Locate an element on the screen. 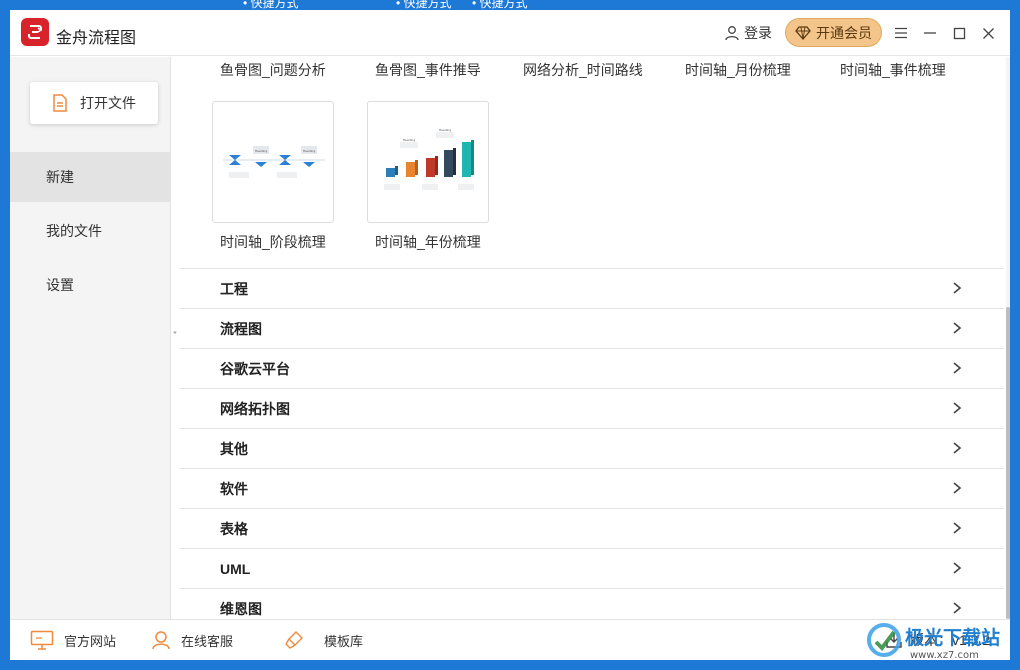  menu-icon is located at coordinates (901, 33).